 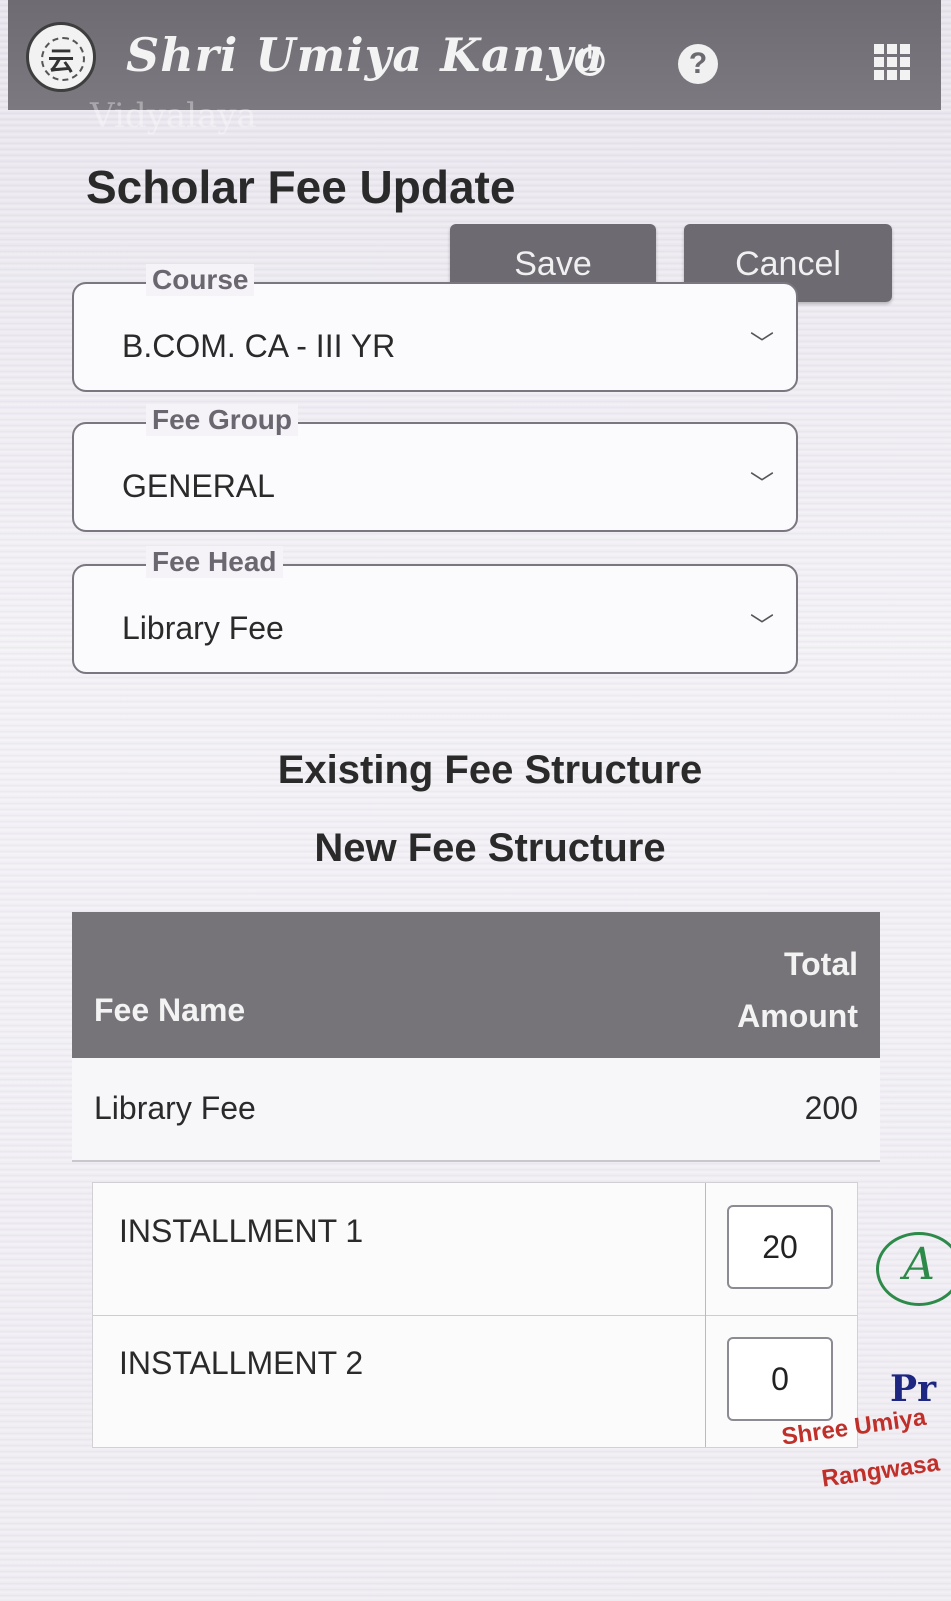 I want to click on fee-table-header: Fee Name Total Amount, so click(x=476, y=985).